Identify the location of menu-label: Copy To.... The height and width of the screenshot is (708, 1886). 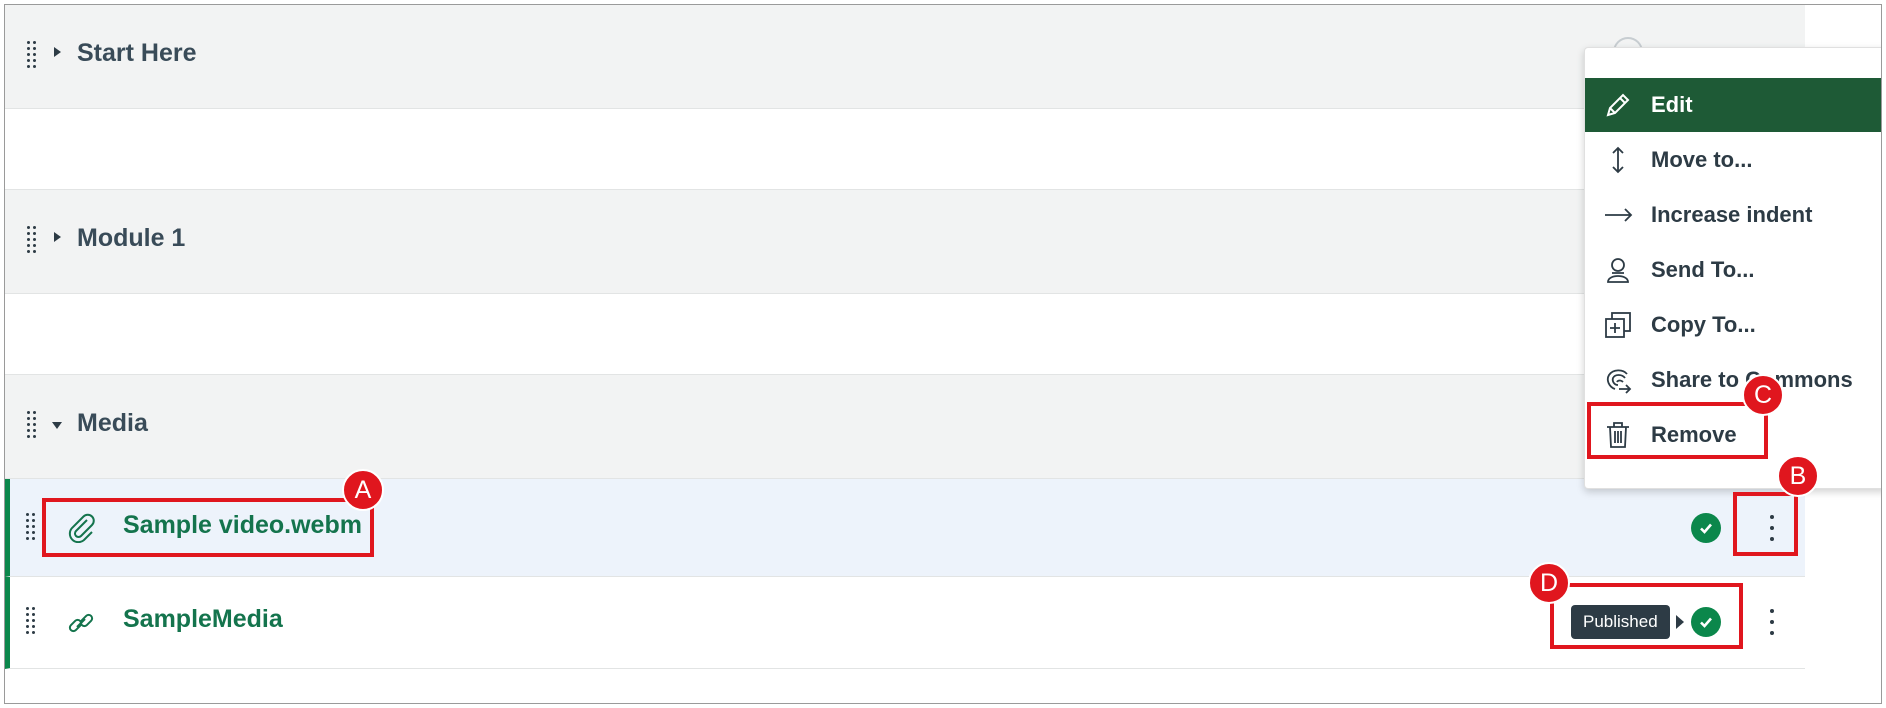
(1703, 324).